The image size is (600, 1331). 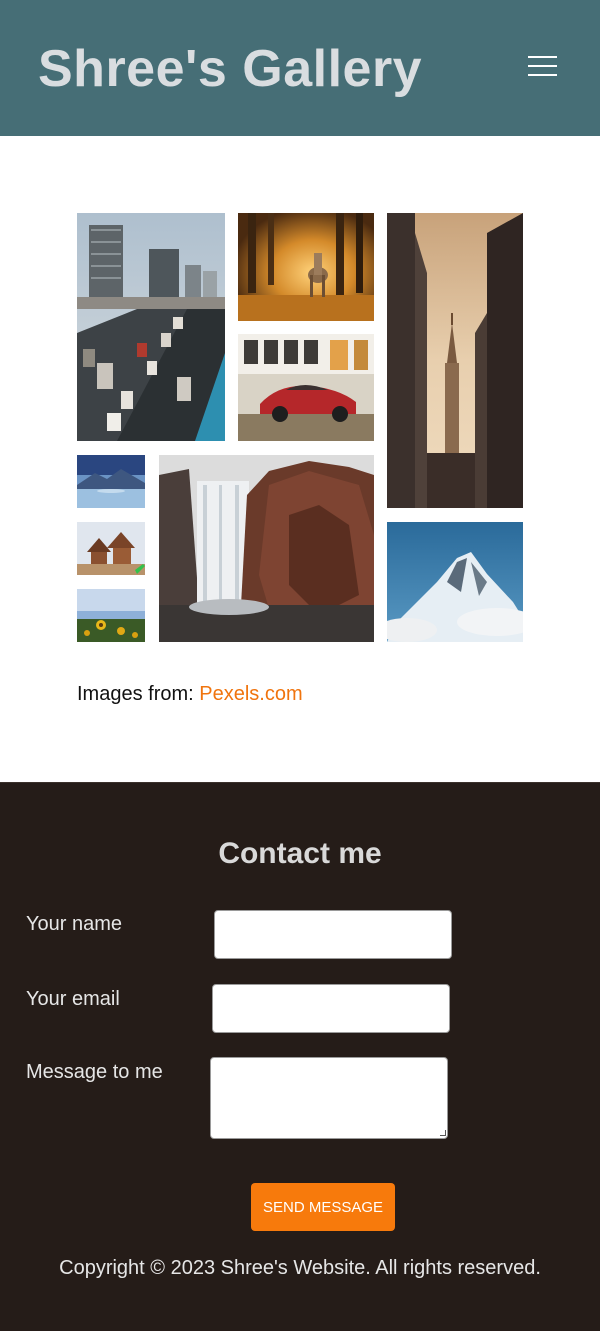 What do you see at coordinates (300, 853) in the screenshot?
I see `contact-title: Contact me` at bounding box center [300, 853].